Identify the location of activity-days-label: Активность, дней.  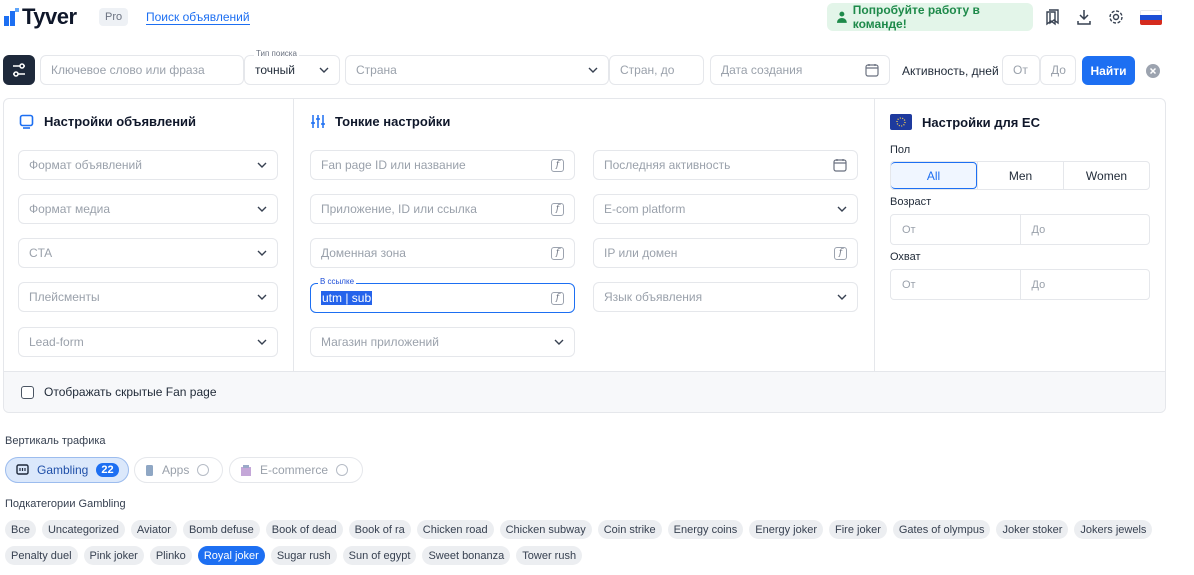
(950, 71).